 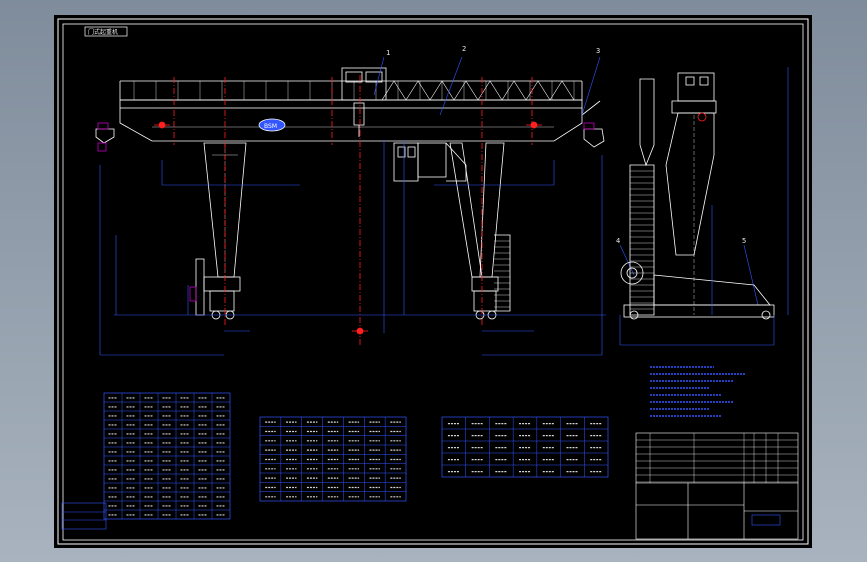 I want to click on balloon-3: 3, so click(x=598, y=51).